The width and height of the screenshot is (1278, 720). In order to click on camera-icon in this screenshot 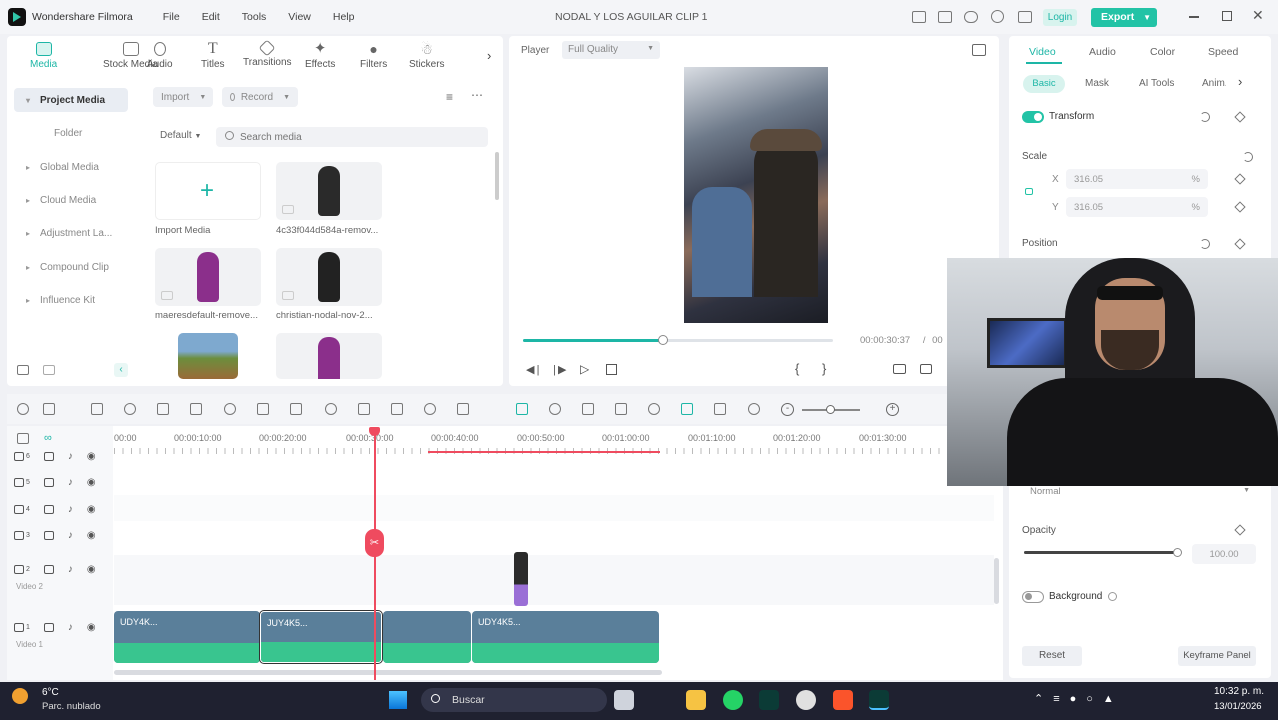, I will do `click(926, 369)`.